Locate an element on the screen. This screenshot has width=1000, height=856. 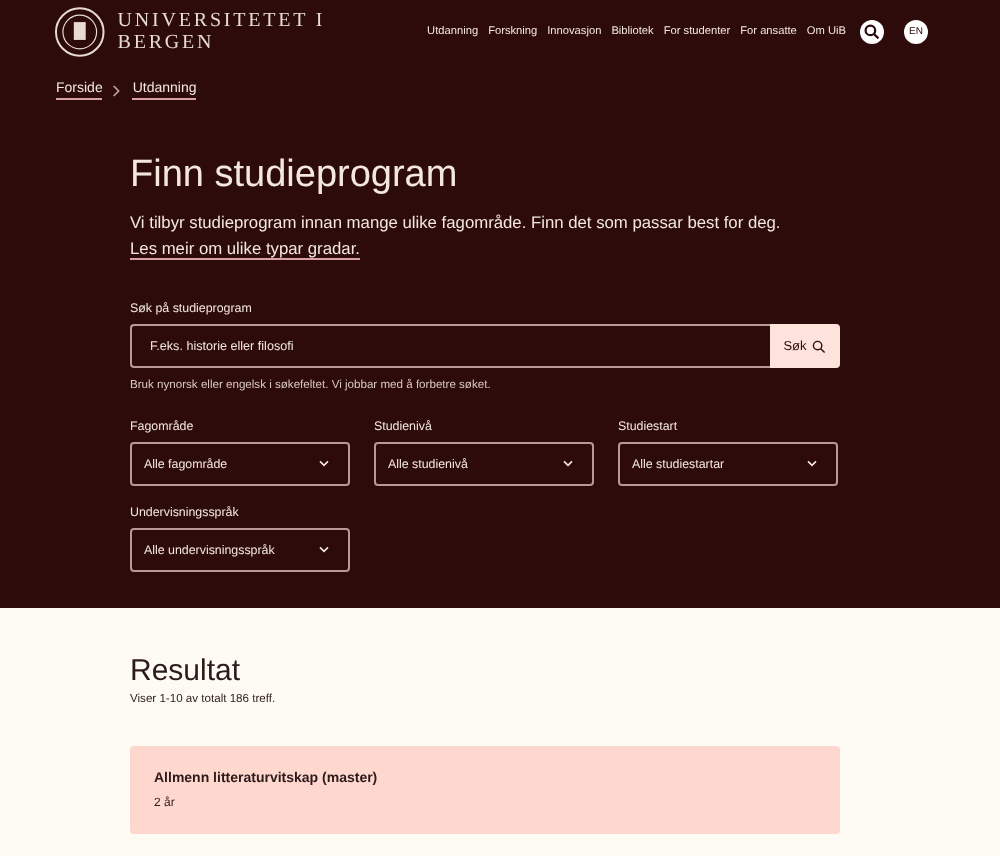
university-name: UNIVERSITETET I BERGEN is located at coordinates (272, 32).